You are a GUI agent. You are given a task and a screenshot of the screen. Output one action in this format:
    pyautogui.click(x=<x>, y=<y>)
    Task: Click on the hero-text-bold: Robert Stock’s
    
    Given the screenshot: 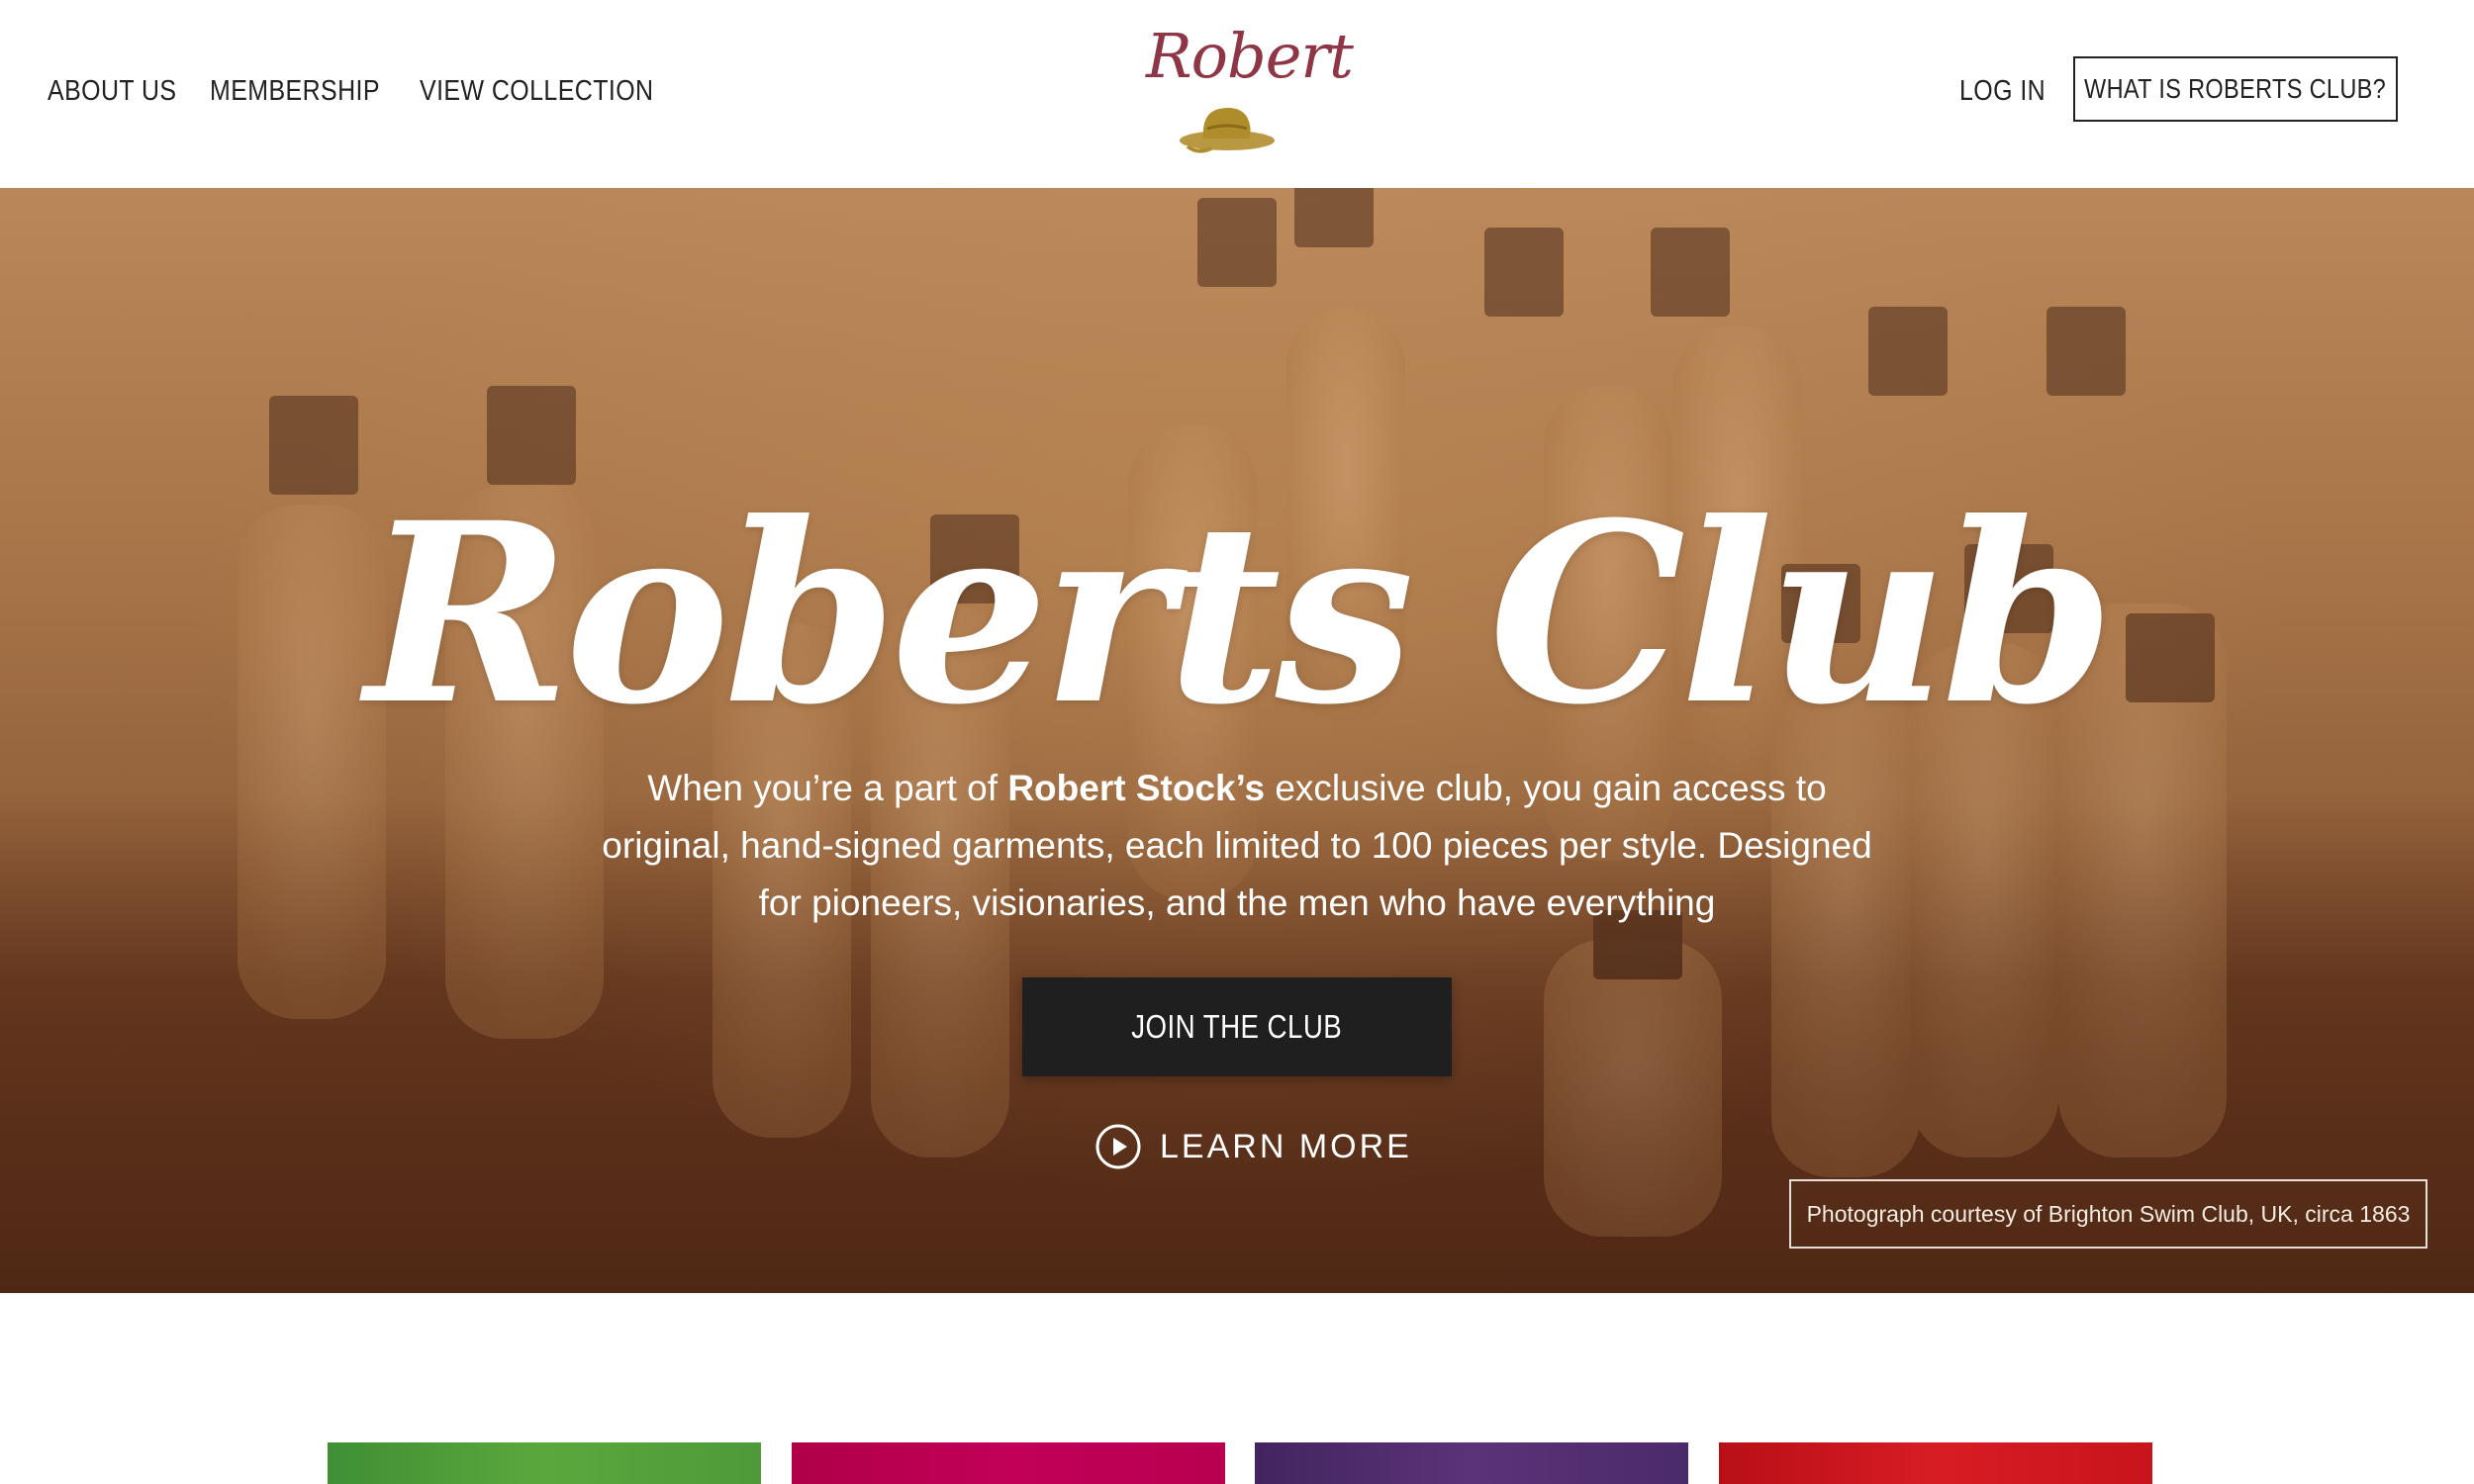 What is the action you would take?
    pyautogui.click(x=1136, y=788)
    